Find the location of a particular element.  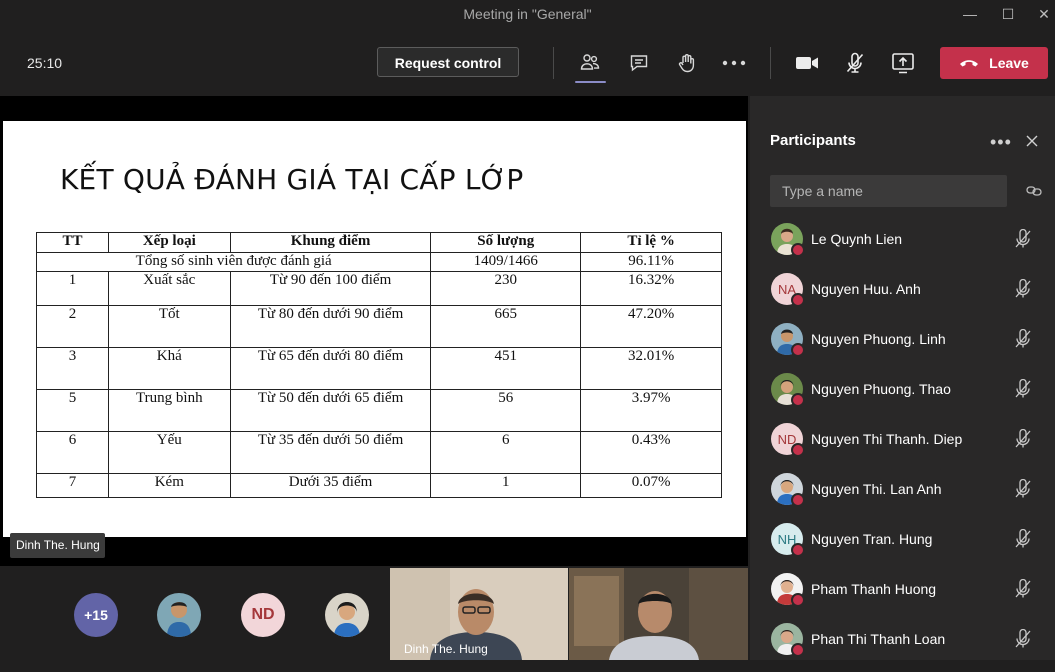

camera-icon is located at coordinates (807, 63).